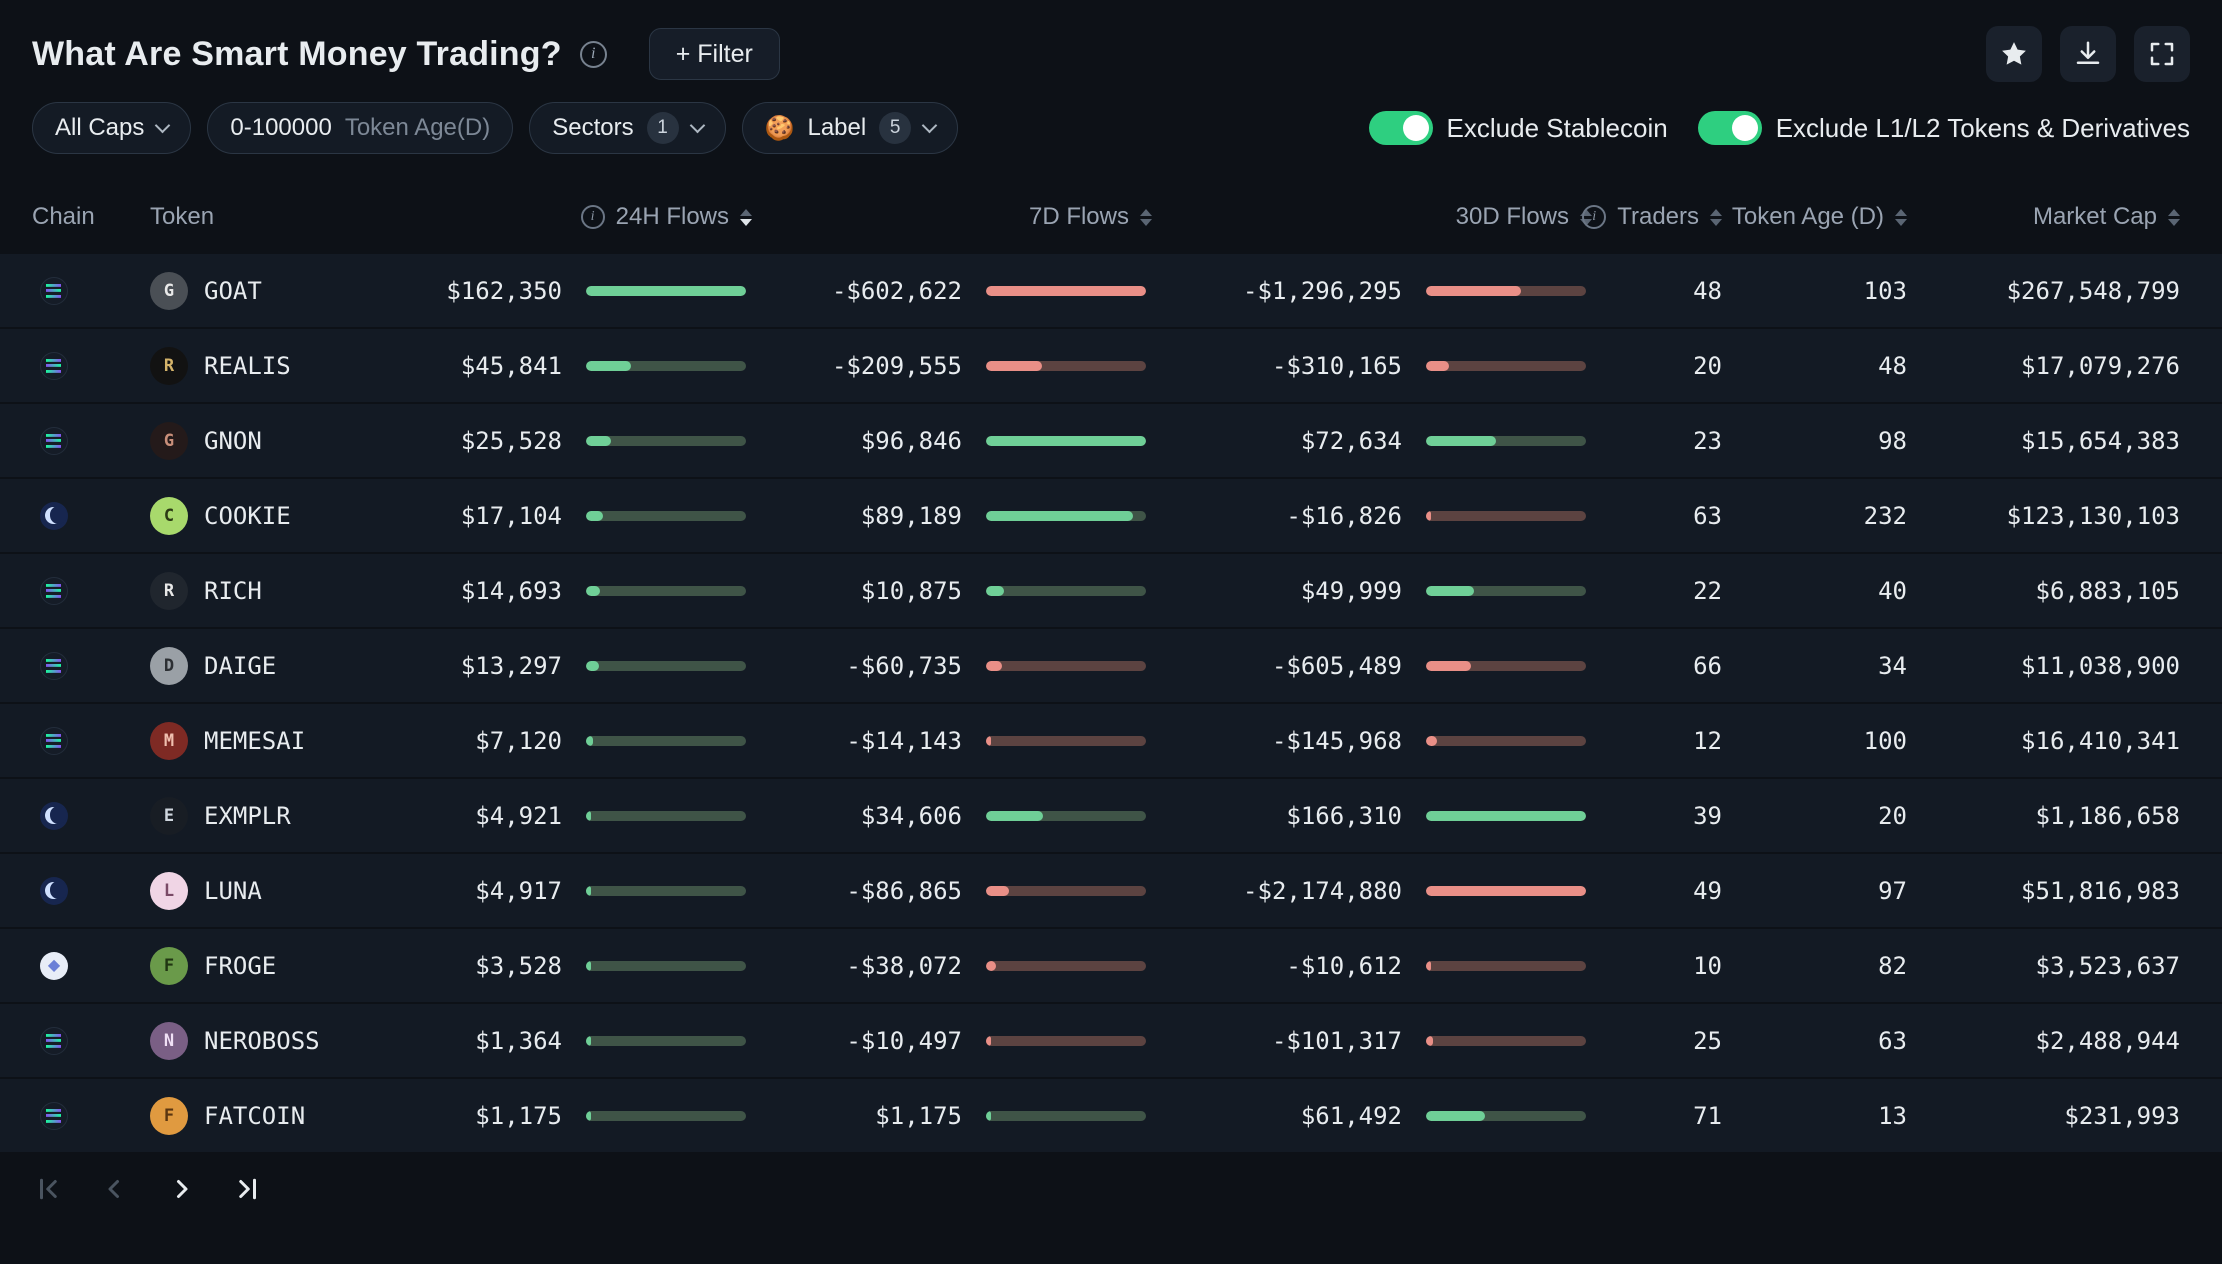 The width and height of the screenshot is (2222, 1264). What do you see at coordinates (672, 216) in the screenshot?
I see `24h-flows-header-label: 24H Flows` at bounding box center [672, 216].